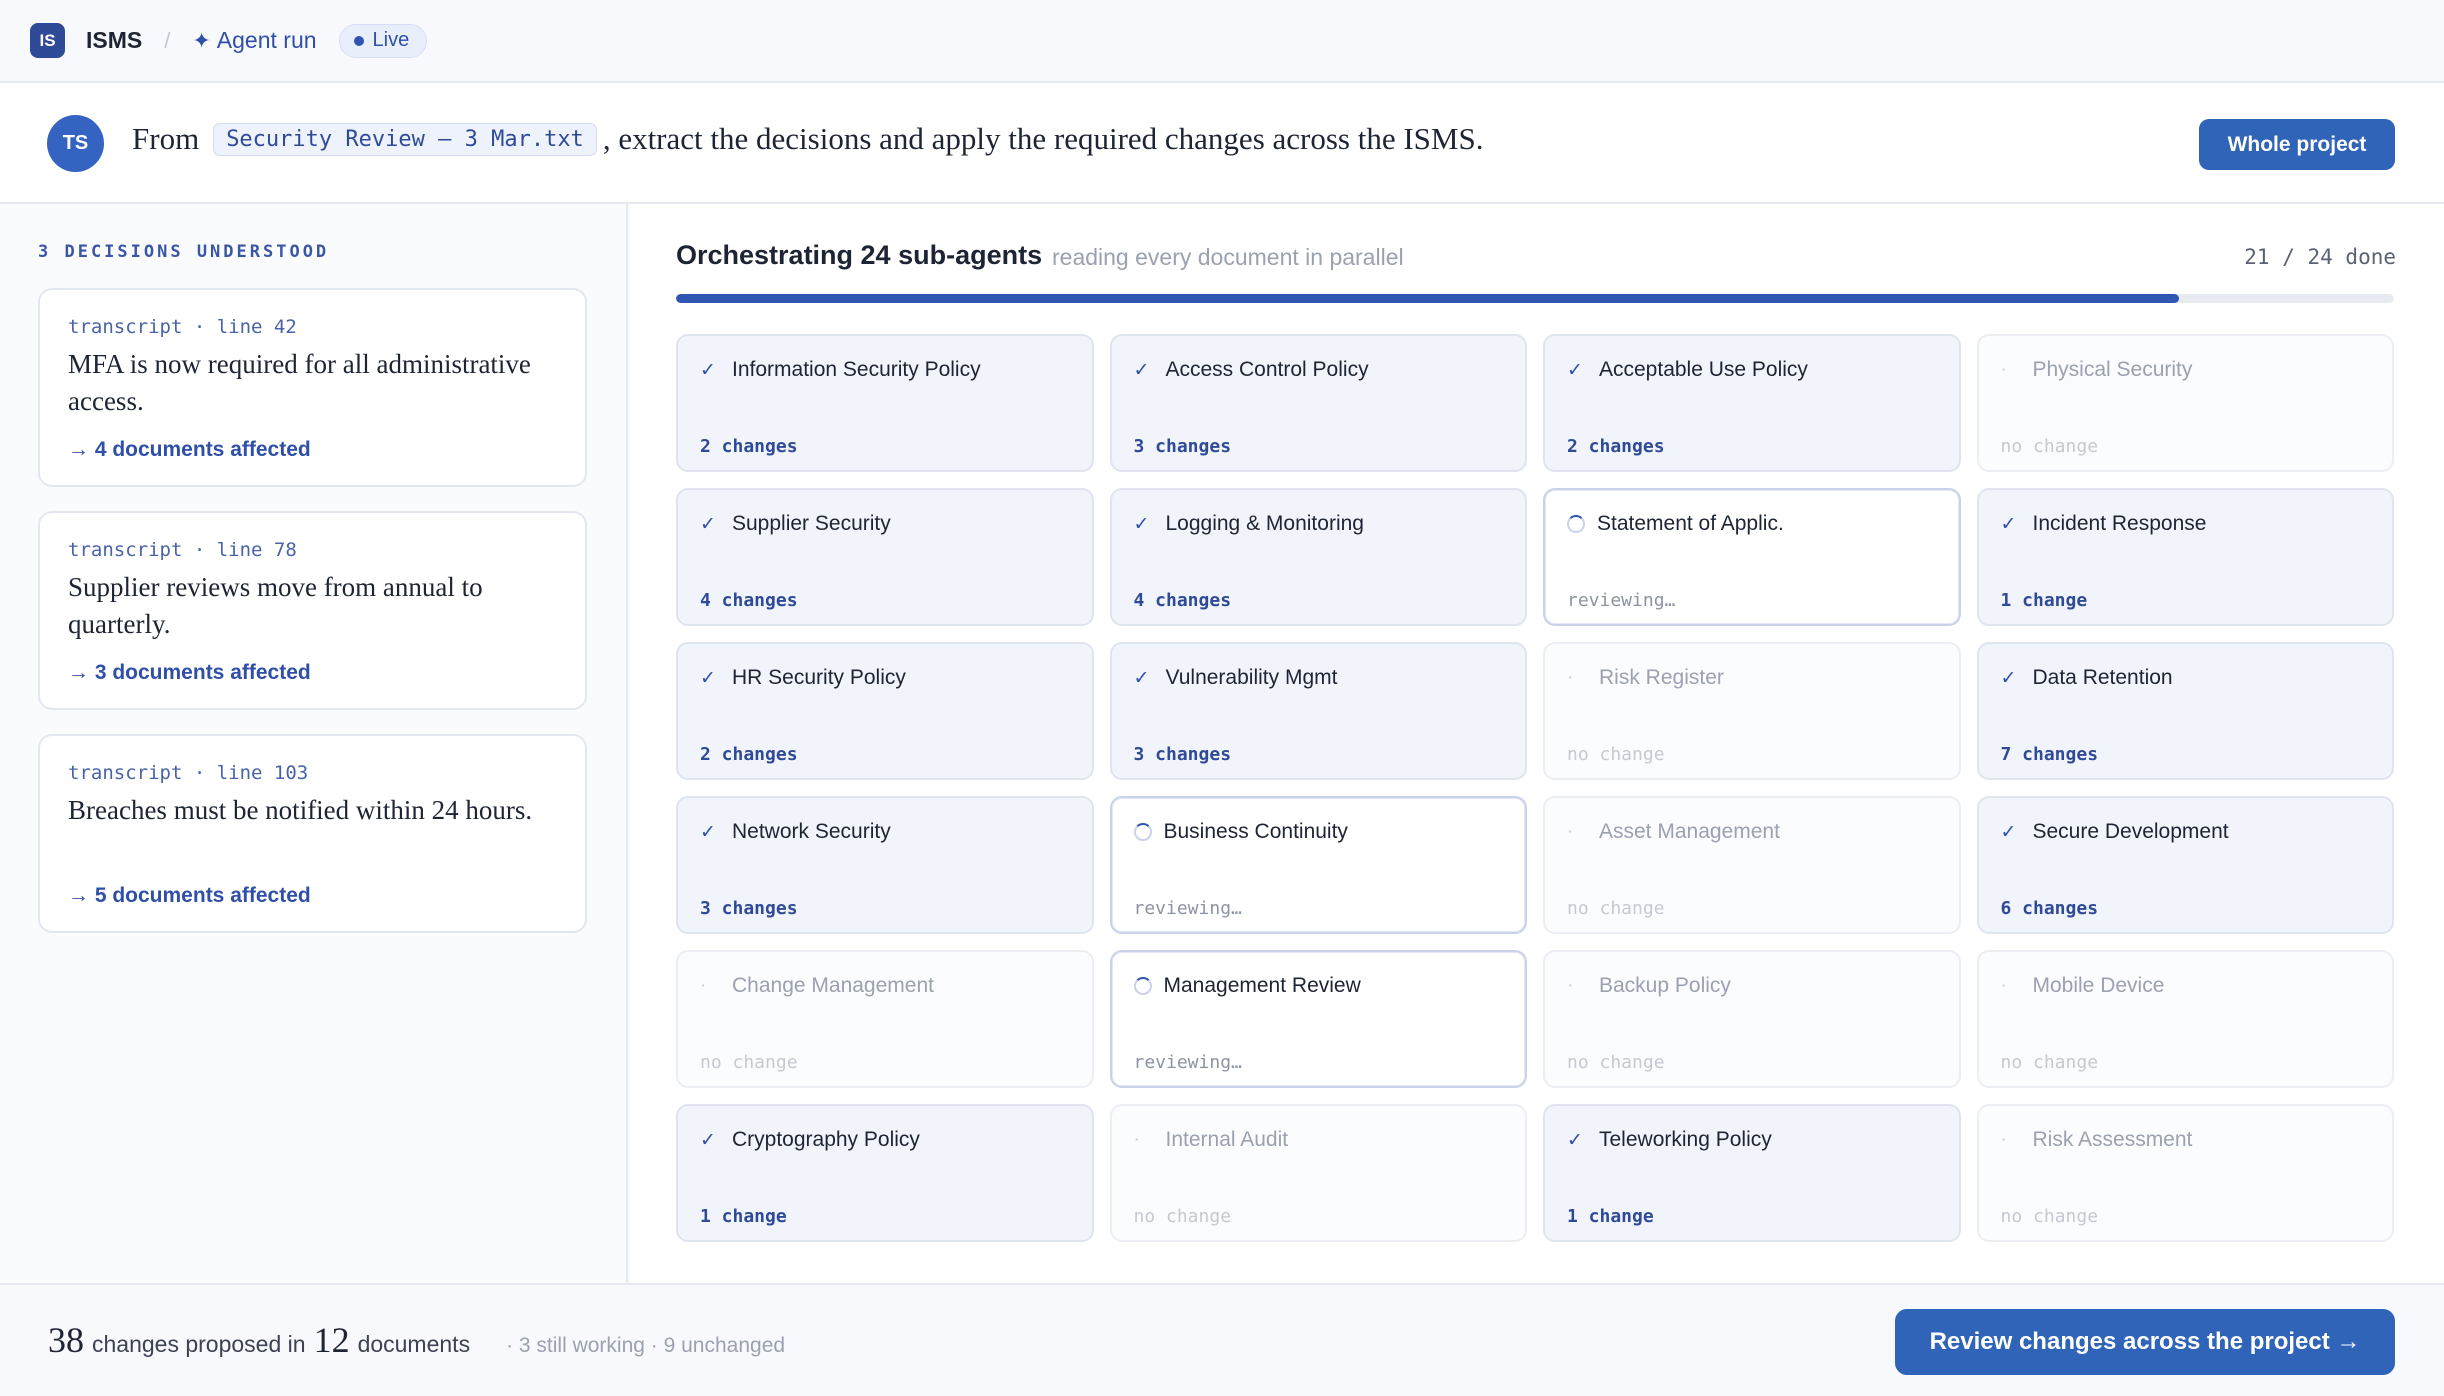 This screenshot has width=2444, height=1396. What do you see at coordinates (189, 896) in the screenshot?
I see `decision-affected-link: → 5 documents affected` at bounding box center [189, 896].